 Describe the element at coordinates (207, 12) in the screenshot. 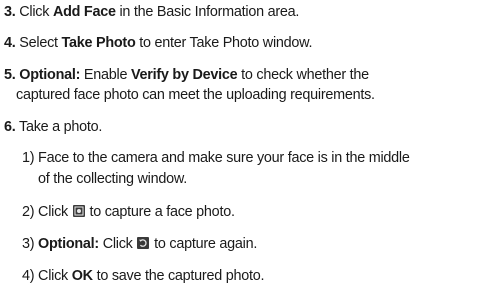

I see `step-text: in the Basic Information area.` at that location.